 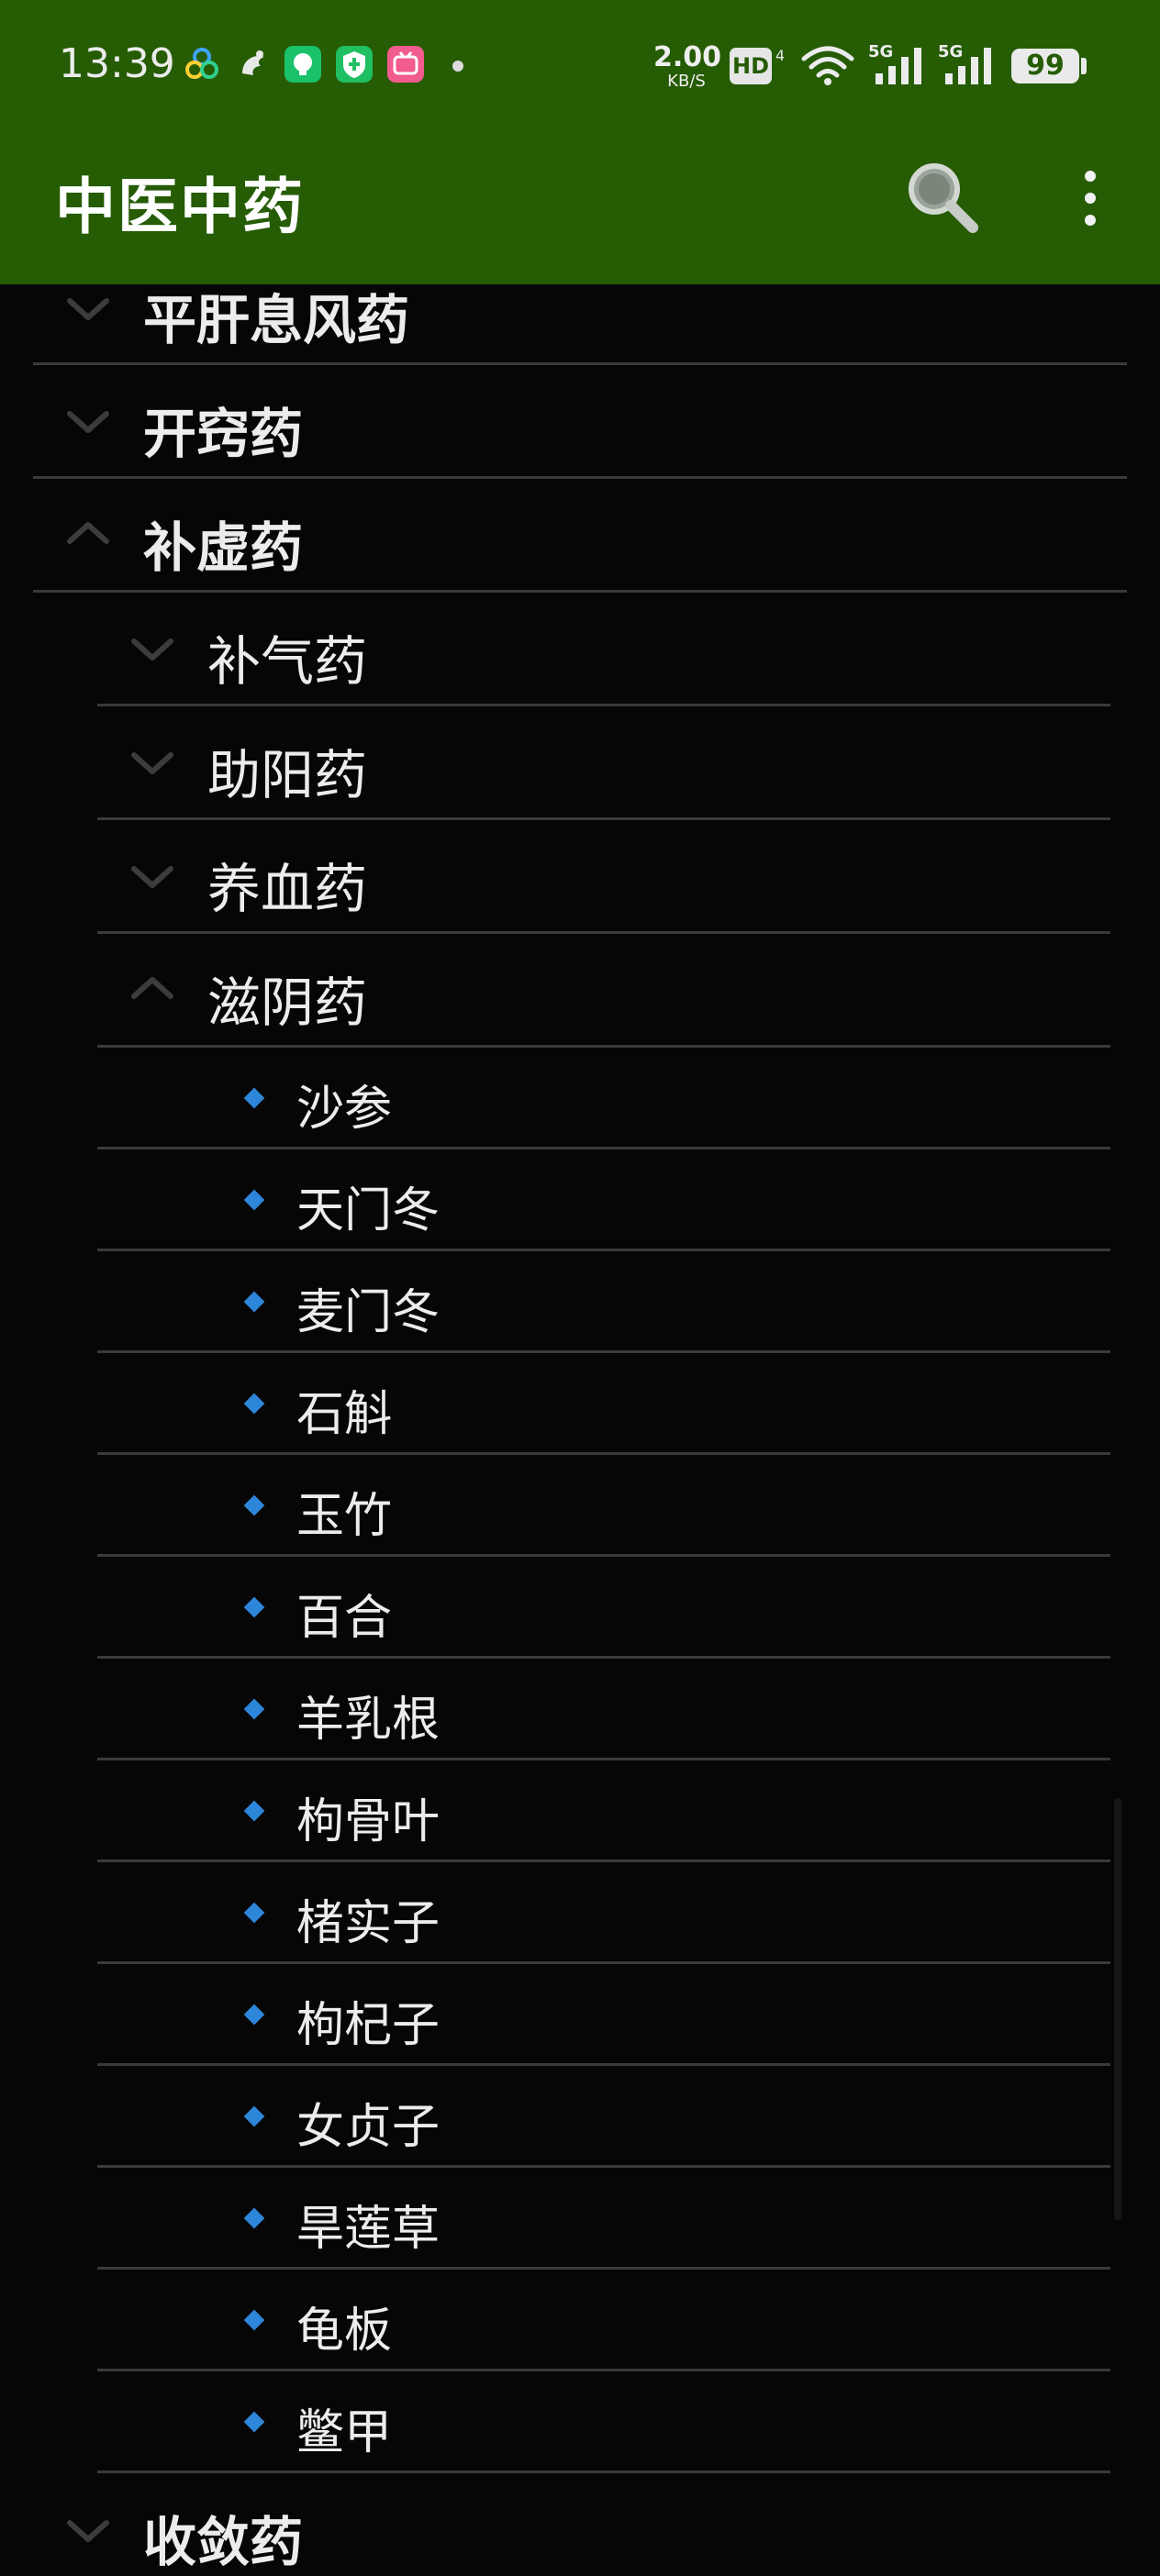 What do you see at coordinates (580, 877) in the screenshot?
I see `subcategory-row-yangxue: 养血药` at bounding box center [580, 877].